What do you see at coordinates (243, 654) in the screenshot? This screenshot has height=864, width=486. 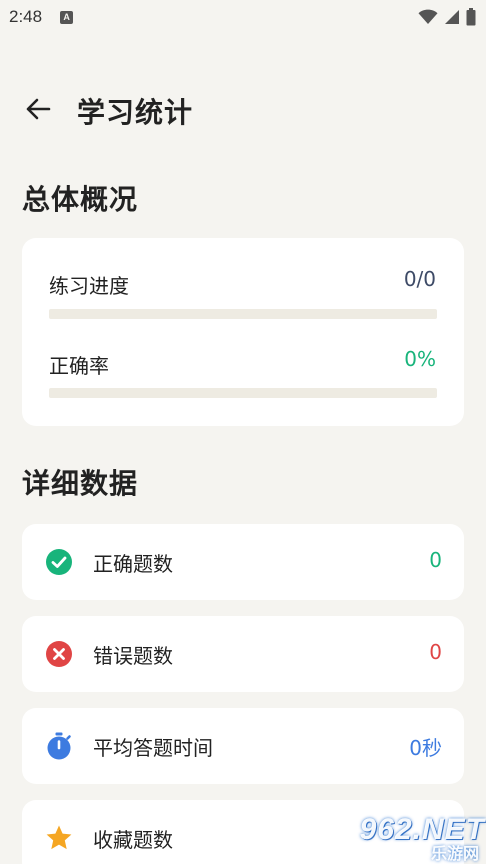 I see `wrong-count-card: 错误题数 0` at bounding box center [243, 654].